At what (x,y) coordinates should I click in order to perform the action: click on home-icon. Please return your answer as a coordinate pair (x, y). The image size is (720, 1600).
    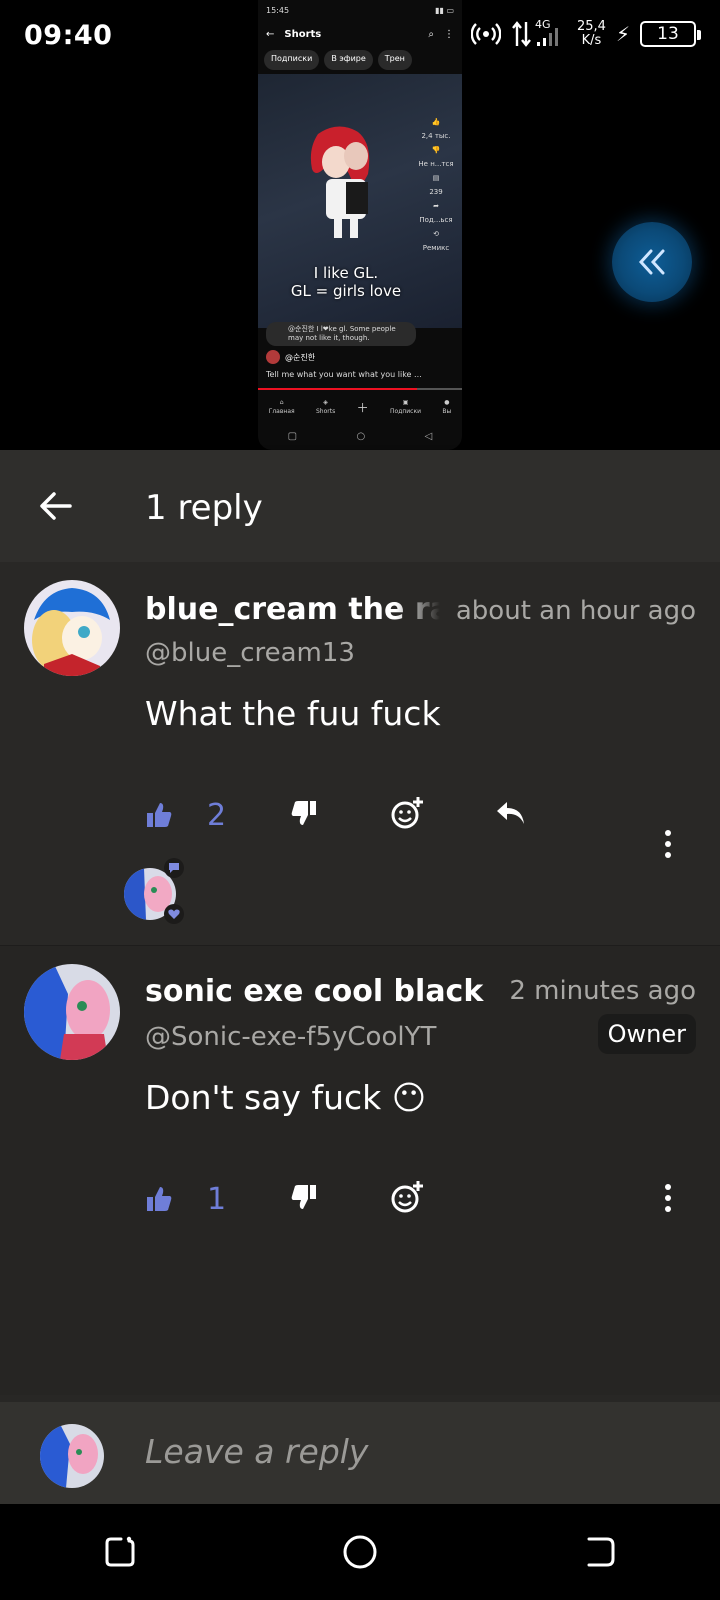
    Looking at the image, I should click on (360, 1552).